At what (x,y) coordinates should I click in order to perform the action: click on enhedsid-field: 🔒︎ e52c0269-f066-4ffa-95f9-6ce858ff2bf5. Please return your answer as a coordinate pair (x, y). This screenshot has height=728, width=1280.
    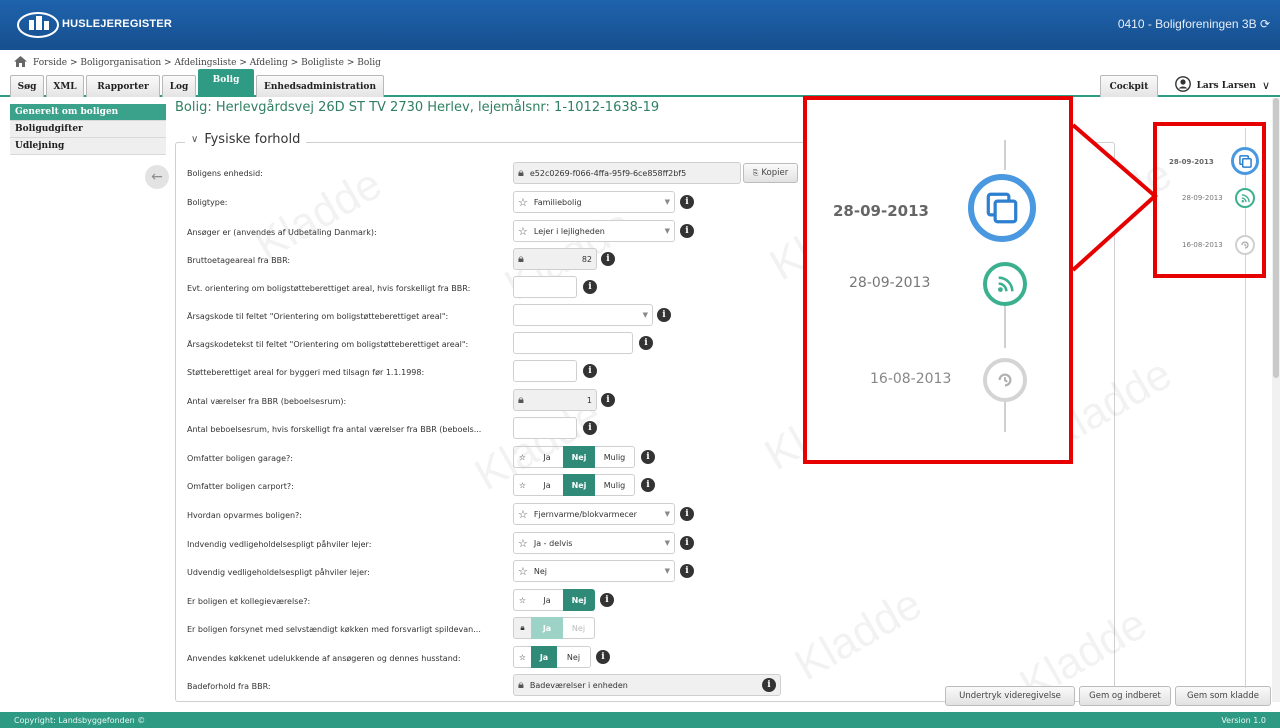
    Looking at the image, I should click on (627, 173).